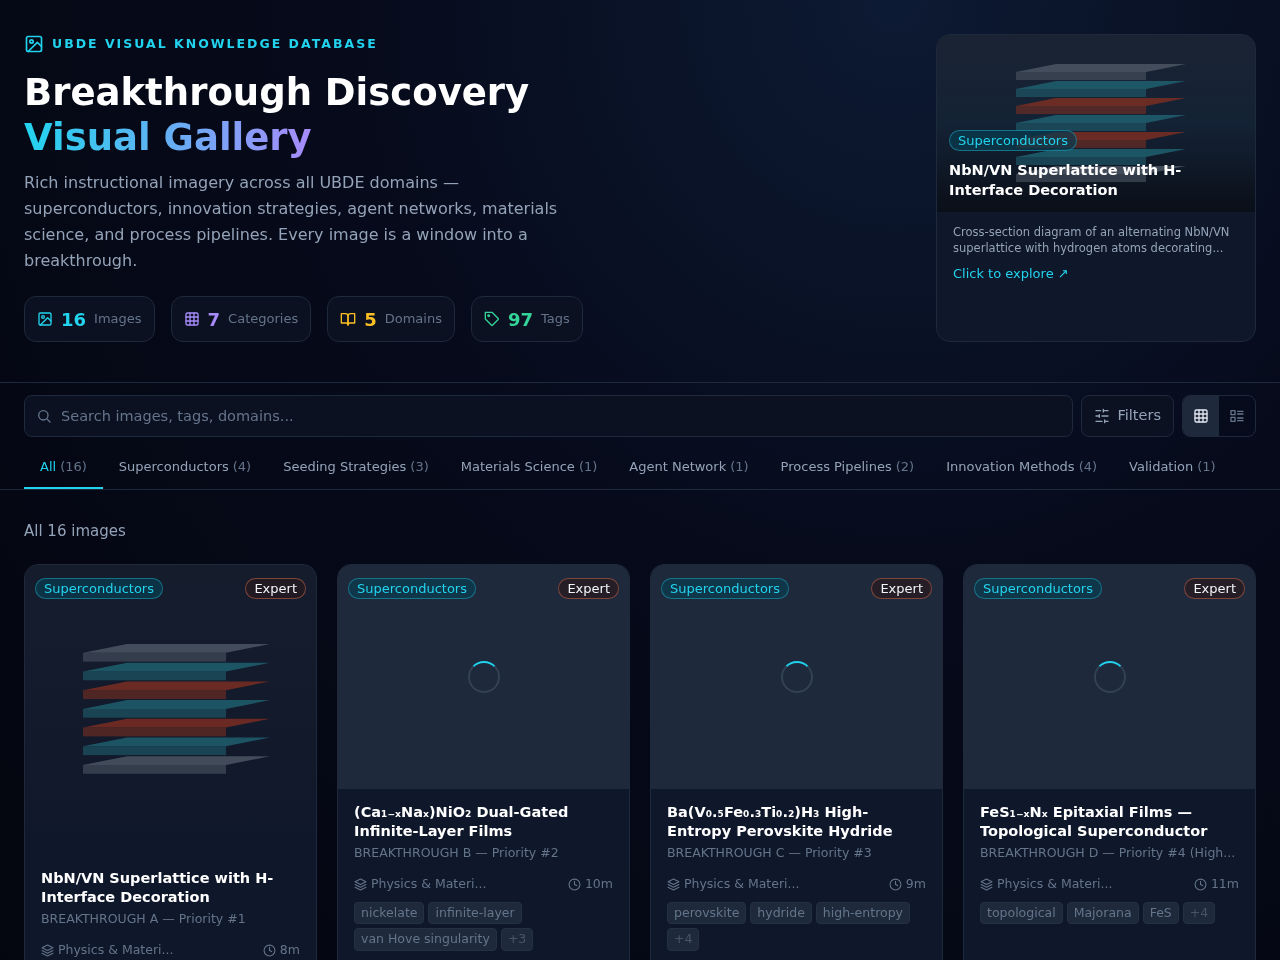 This screenshot has width=1280, height=960. What do you see at coordinates (158, 888) in the screenshot?
I see `card-title: NbN/VN Superlattice with H-Interface Decoration` at bounding box center [158, 888].